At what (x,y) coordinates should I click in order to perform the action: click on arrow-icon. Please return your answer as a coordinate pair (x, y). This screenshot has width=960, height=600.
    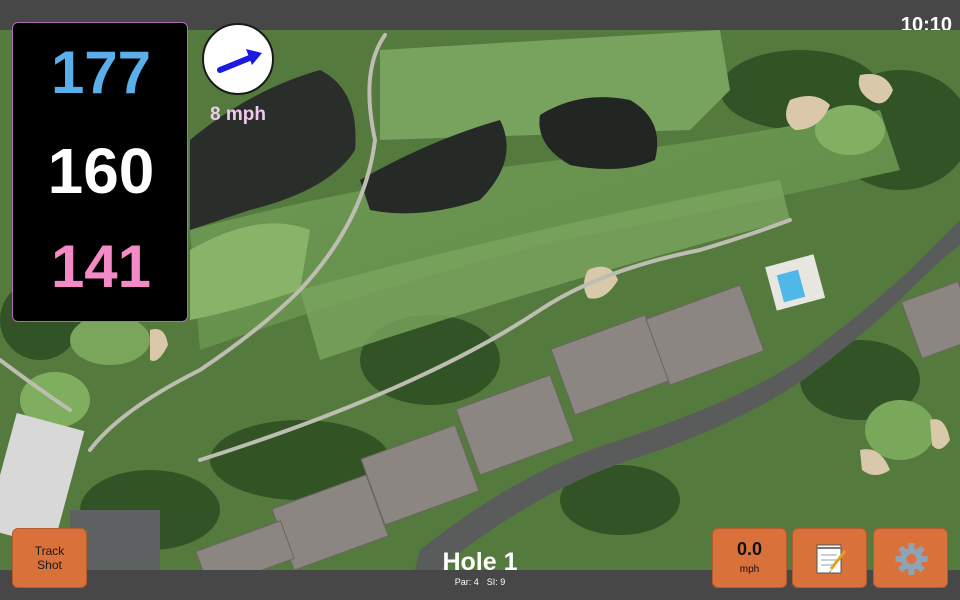
    Looking at the image, I should click on (239, 61).